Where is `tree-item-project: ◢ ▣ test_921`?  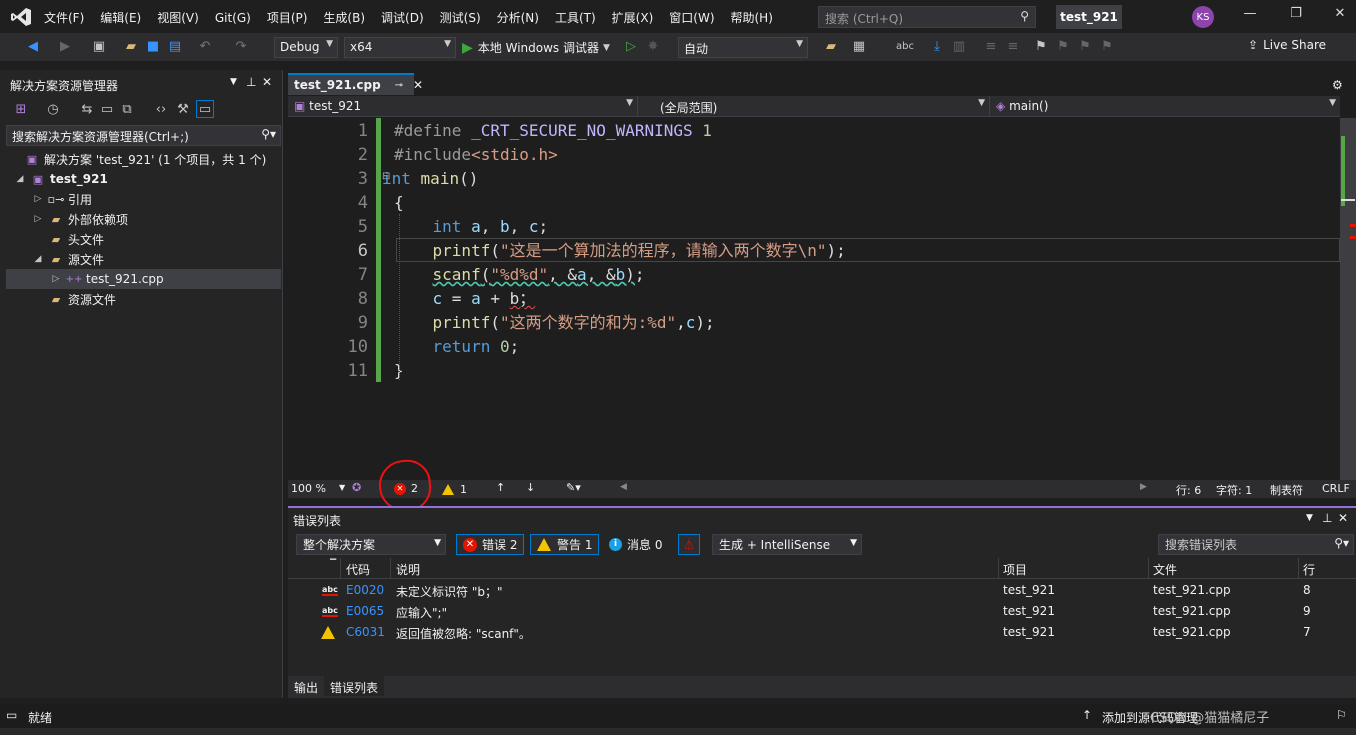
tree-item-project: ◢ ▣ test_921 is located at coordinates (61, 179).